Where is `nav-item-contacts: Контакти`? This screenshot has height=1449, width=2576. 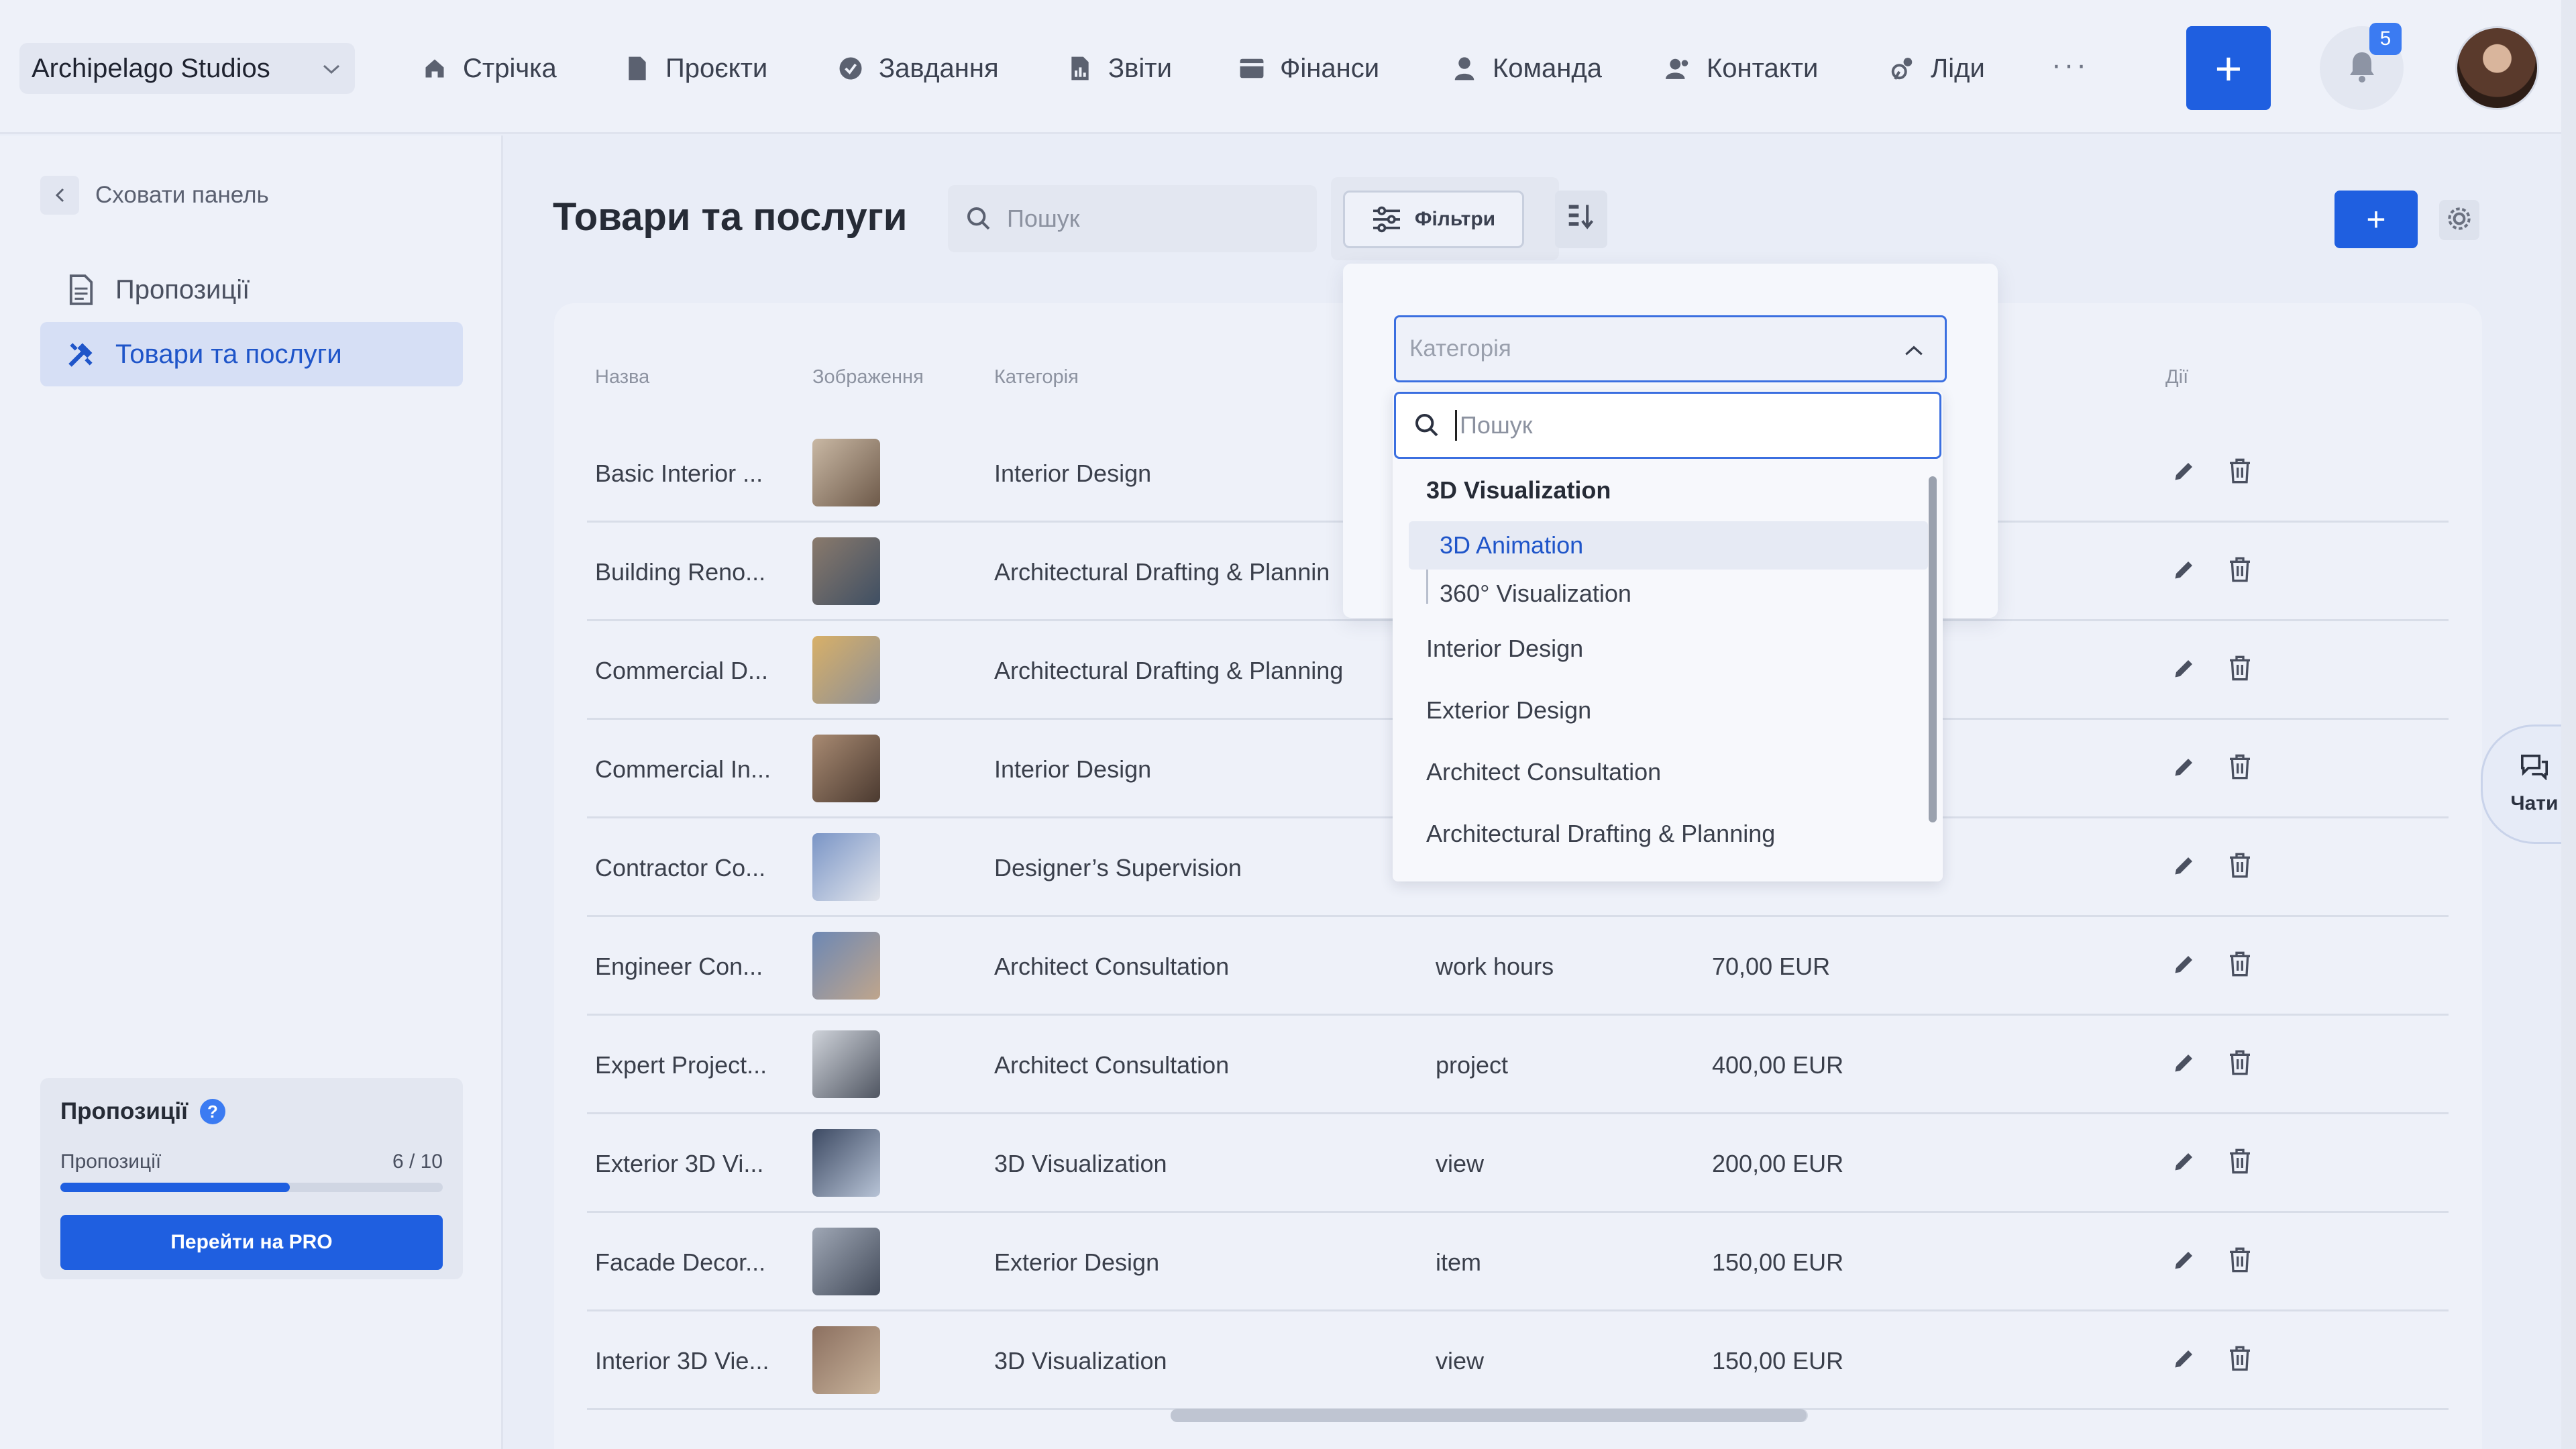 nav-item-contacts: Контакти is located at coordinates (1741, 68).